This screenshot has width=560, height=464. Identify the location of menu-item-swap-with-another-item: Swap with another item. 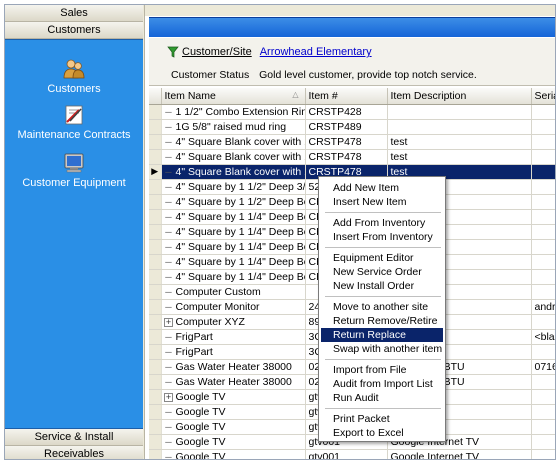
(382, 349).